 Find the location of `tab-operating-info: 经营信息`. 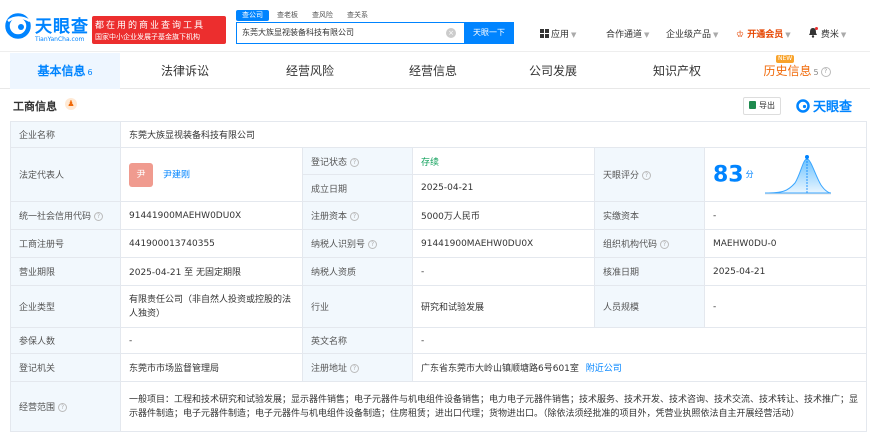

tab-operating-info: 经营信息 is located at coordinates (433, 71).